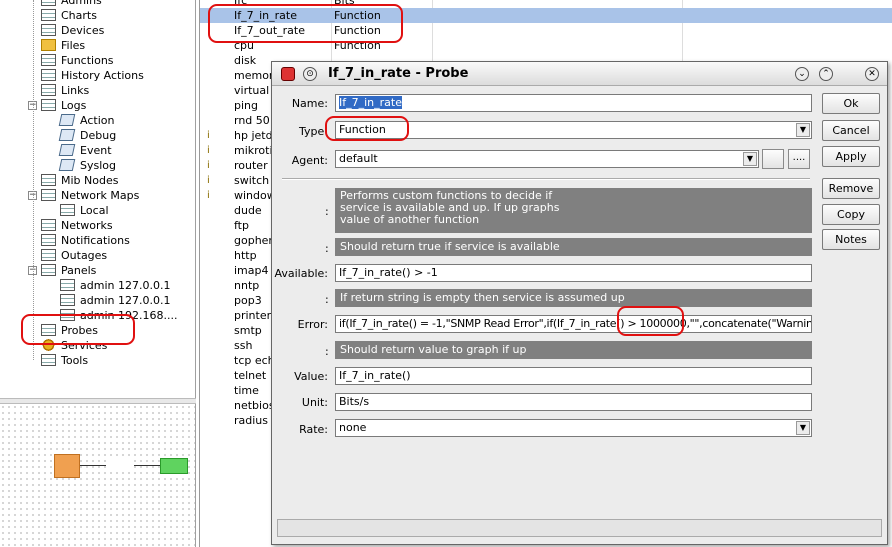 The width and height of the screenshot is (892, 547). What do you see at coordinates (97, 90) in the screenshot?
I see `tree-item: Links` at bounding box center [97, 90].